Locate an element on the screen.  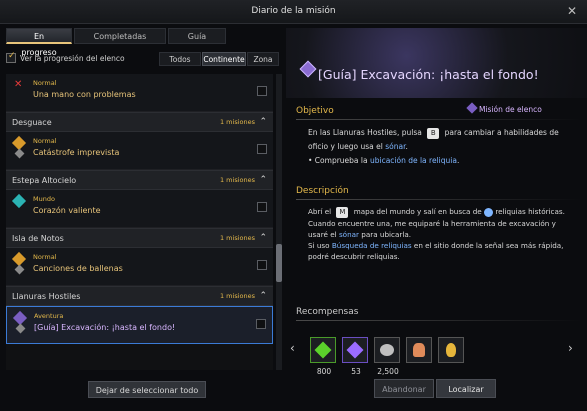
locate-button: Localizar is located at coordinates (466, 388).